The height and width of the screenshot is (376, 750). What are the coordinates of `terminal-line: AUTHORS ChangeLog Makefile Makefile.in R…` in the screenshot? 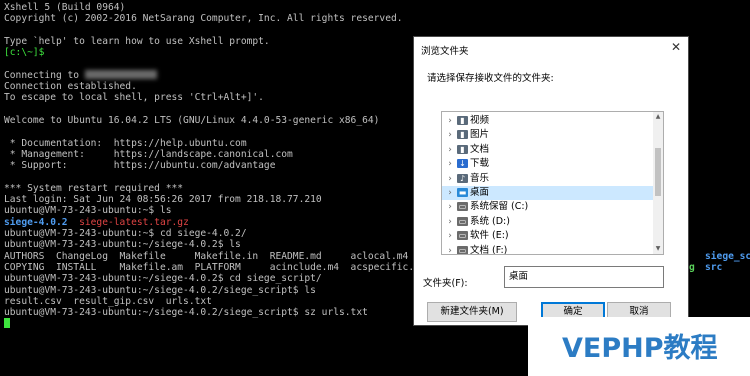 It's located at (235, 256).